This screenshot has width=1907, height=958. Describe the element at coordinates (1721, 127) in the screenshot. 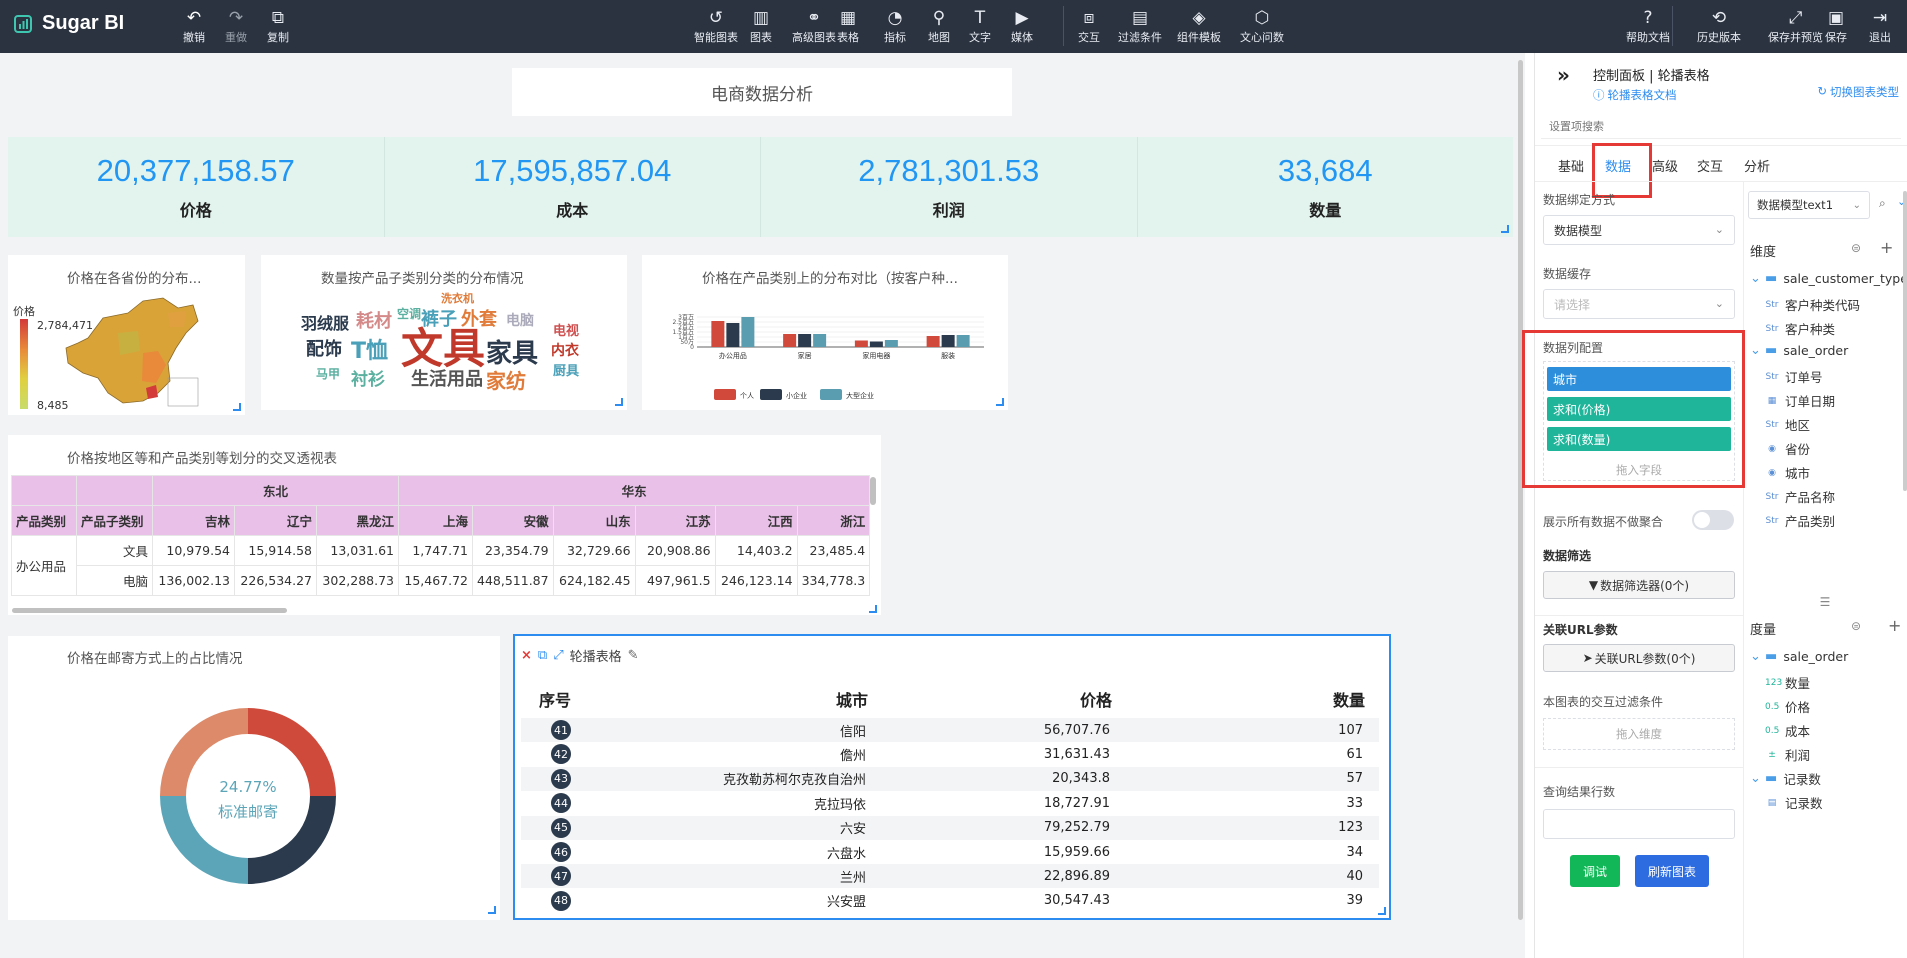

I see `settings-search-input` at that location.